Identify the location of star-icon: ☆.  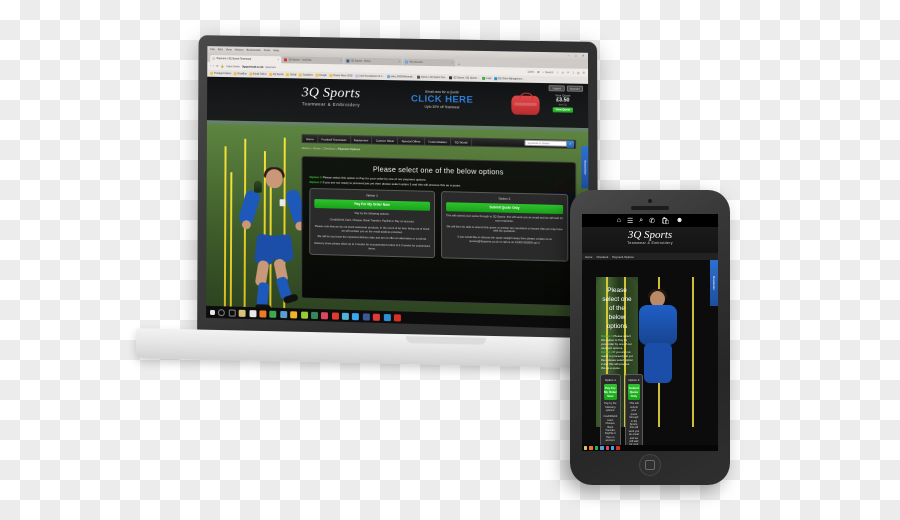
(557, 72).